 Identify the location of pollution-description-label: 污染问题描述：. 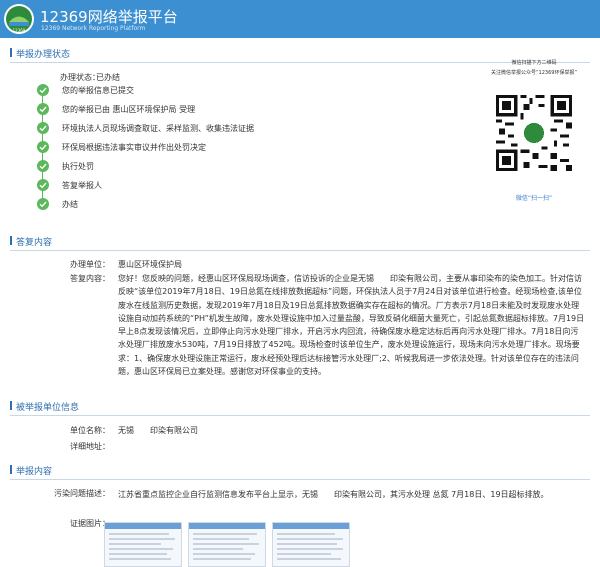
(82, 493).